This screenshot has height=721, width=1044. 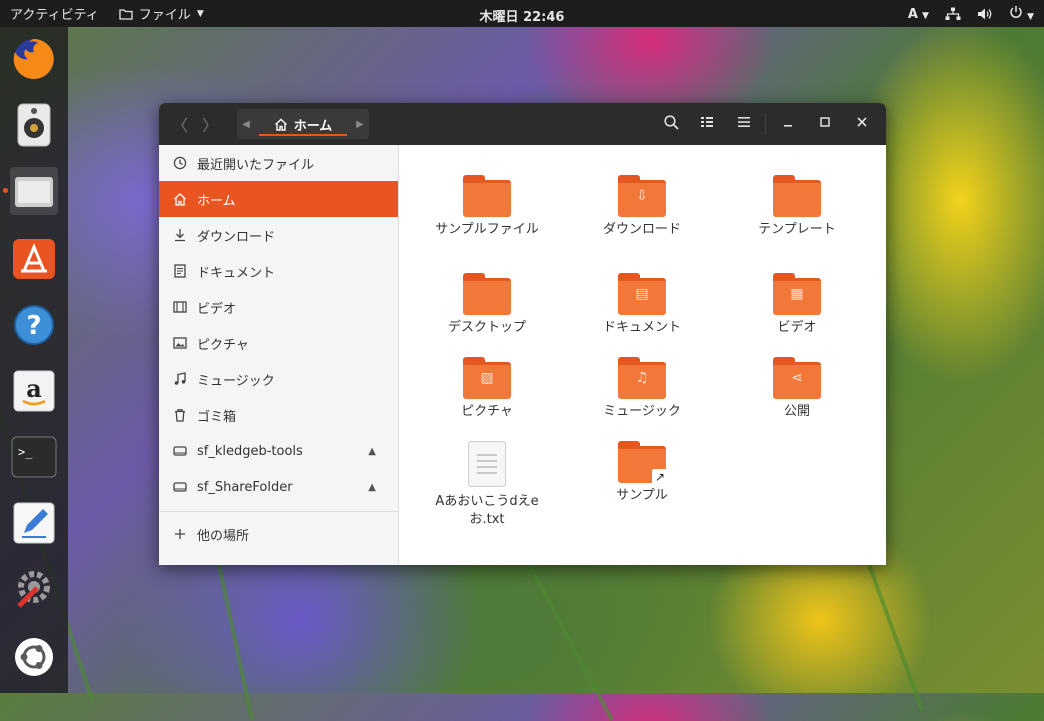 What do you see at coordinates (250, 451) in the screenshot?
I see `sidebar-item-label: sf_kledgeb-tools` at bounding box center [250, 451].